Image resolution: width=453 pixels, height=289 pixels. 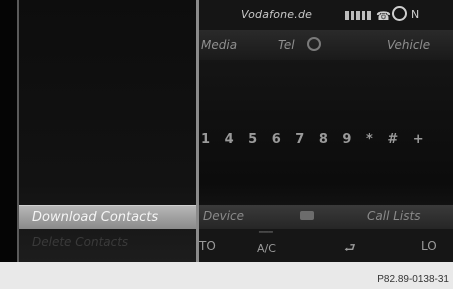 What do you see at coordinates (399, 13) in the screenshot?
I see `compass-icon` at bounding box center [399, 13].